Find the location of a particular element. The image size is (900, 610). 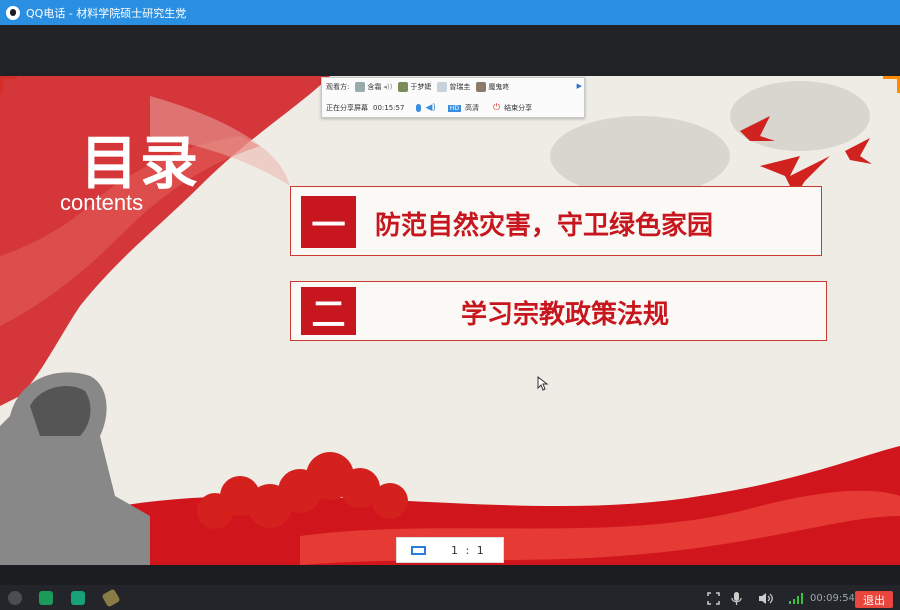

viewer-name: 曾瑞圭 is located at coordinates (460, 87).